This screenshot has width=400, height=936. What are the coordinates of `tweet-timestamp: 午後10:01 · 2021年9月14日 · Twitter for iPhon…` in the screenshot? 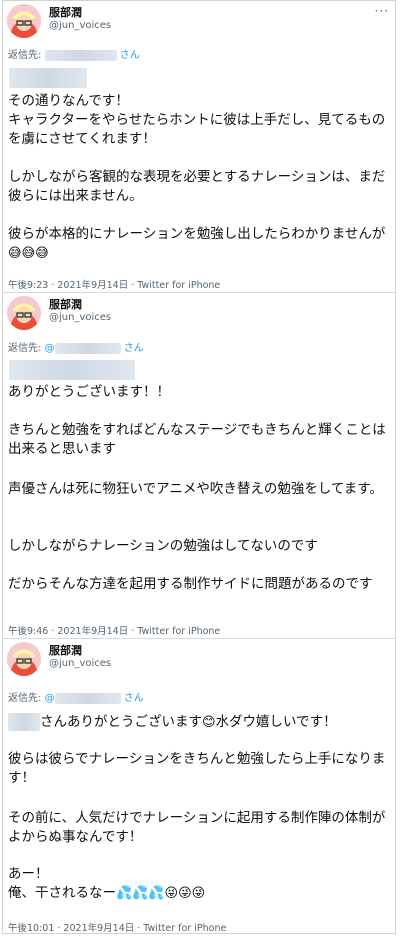 It's located at (117, 927).